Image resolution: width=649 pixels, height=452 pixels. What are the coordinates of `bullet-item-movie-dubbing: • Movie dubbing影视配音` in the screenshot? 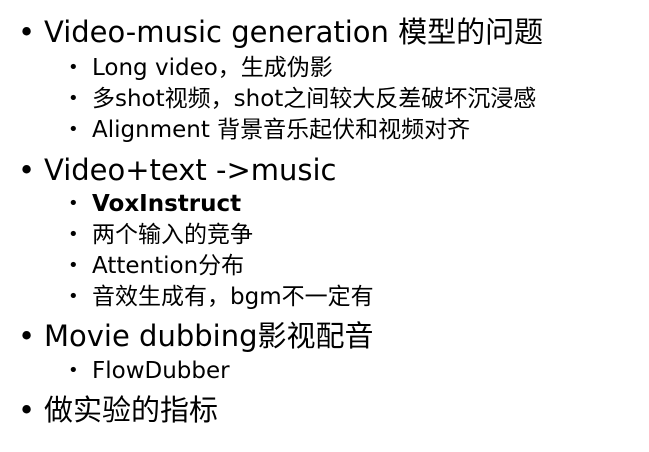 It's located at (196, 336).